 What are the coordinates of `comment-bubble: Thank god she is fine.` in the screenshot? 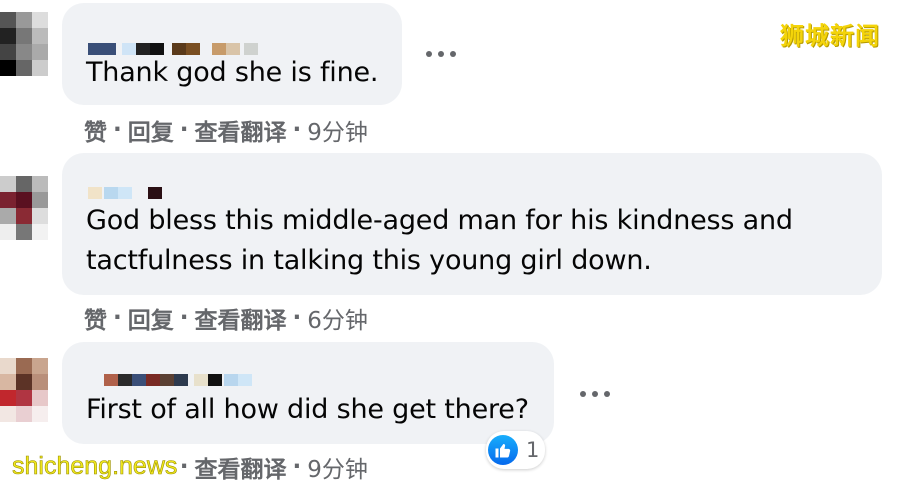 It's located at (232, 54).